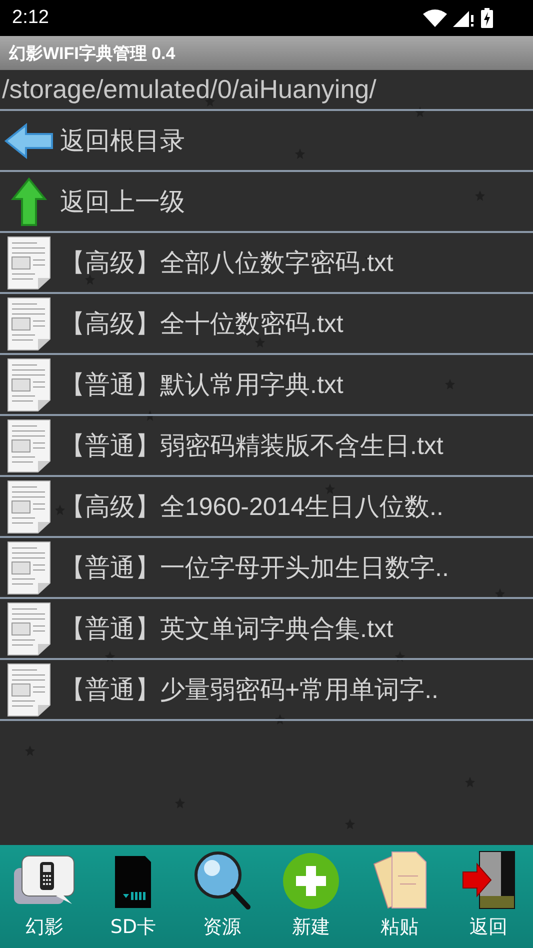 The width and height of the screenshot is (533, 948). I want to click on list-item: 【高级】全部八位数字密码.txt, so click(266, 261).